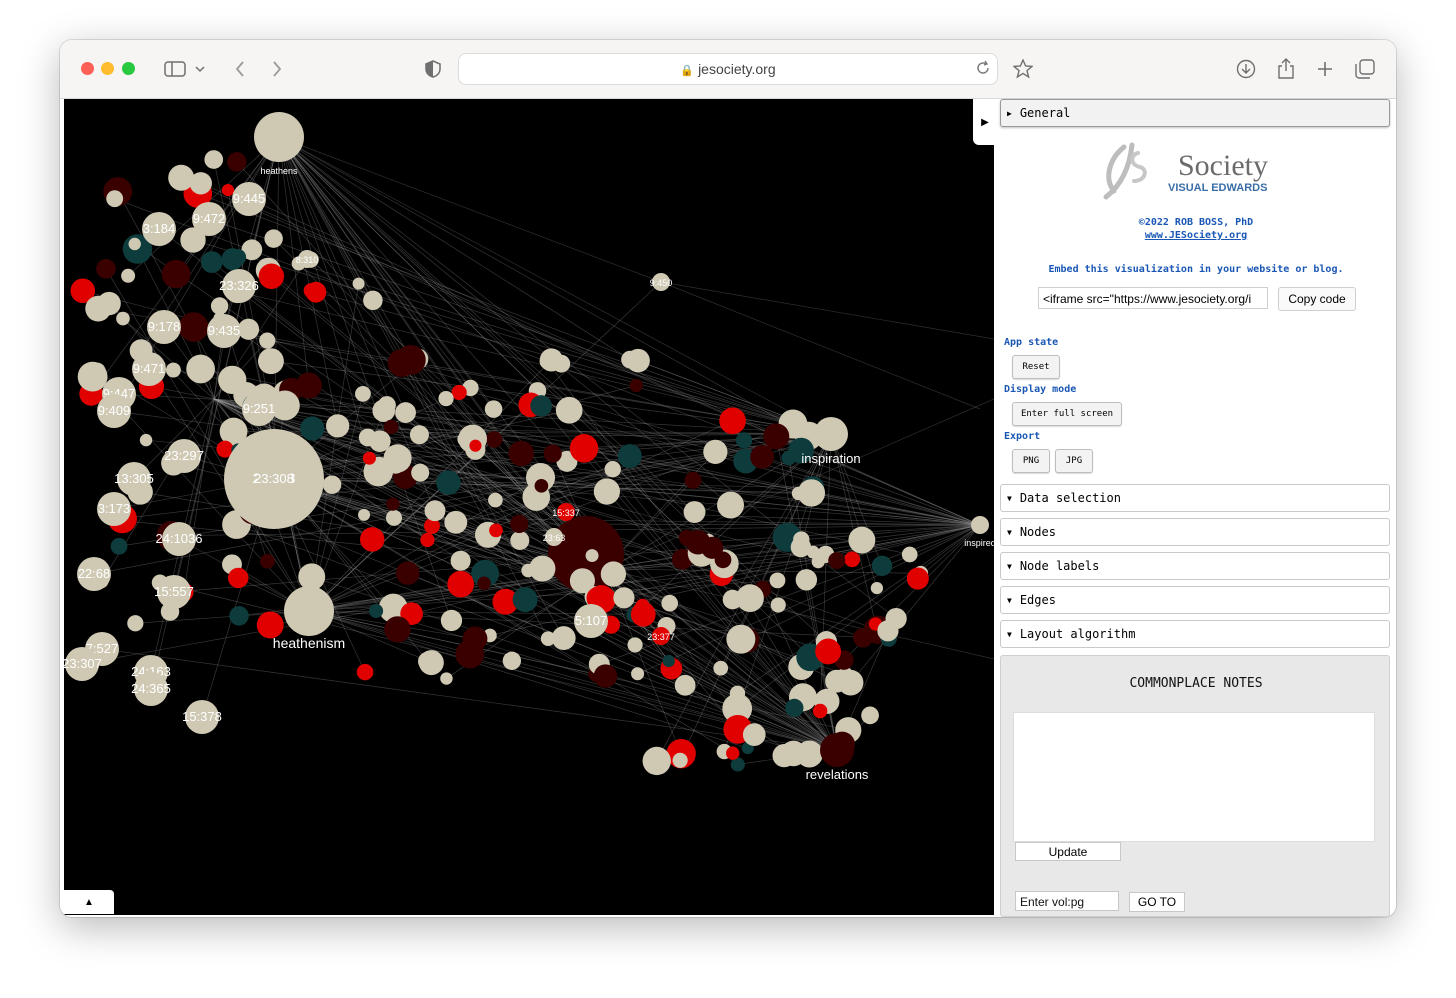 The width and height of the screenshot is (1456, 998). Describe the element at coordinates (433, 69) in the screenshot. I see `privacy-shield-icon` at that location.